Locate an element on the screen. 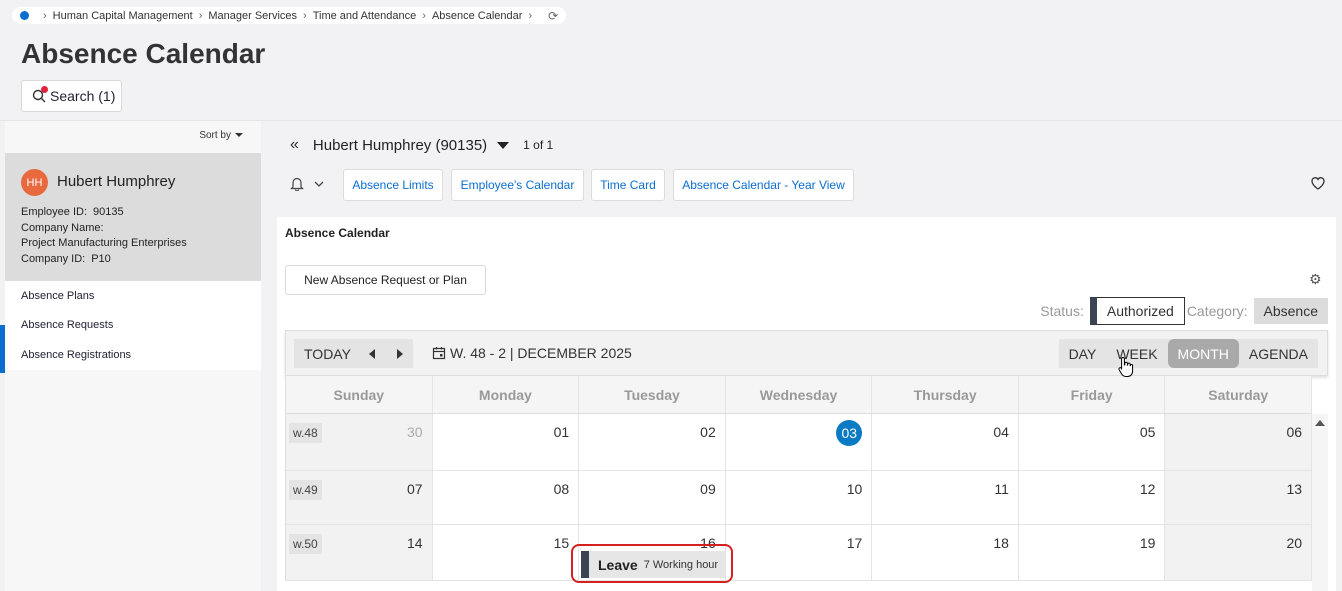 Image resolution: width=1342 pixels, height=591 pixels. day-number: 08 is located at coordinates (561, 489).